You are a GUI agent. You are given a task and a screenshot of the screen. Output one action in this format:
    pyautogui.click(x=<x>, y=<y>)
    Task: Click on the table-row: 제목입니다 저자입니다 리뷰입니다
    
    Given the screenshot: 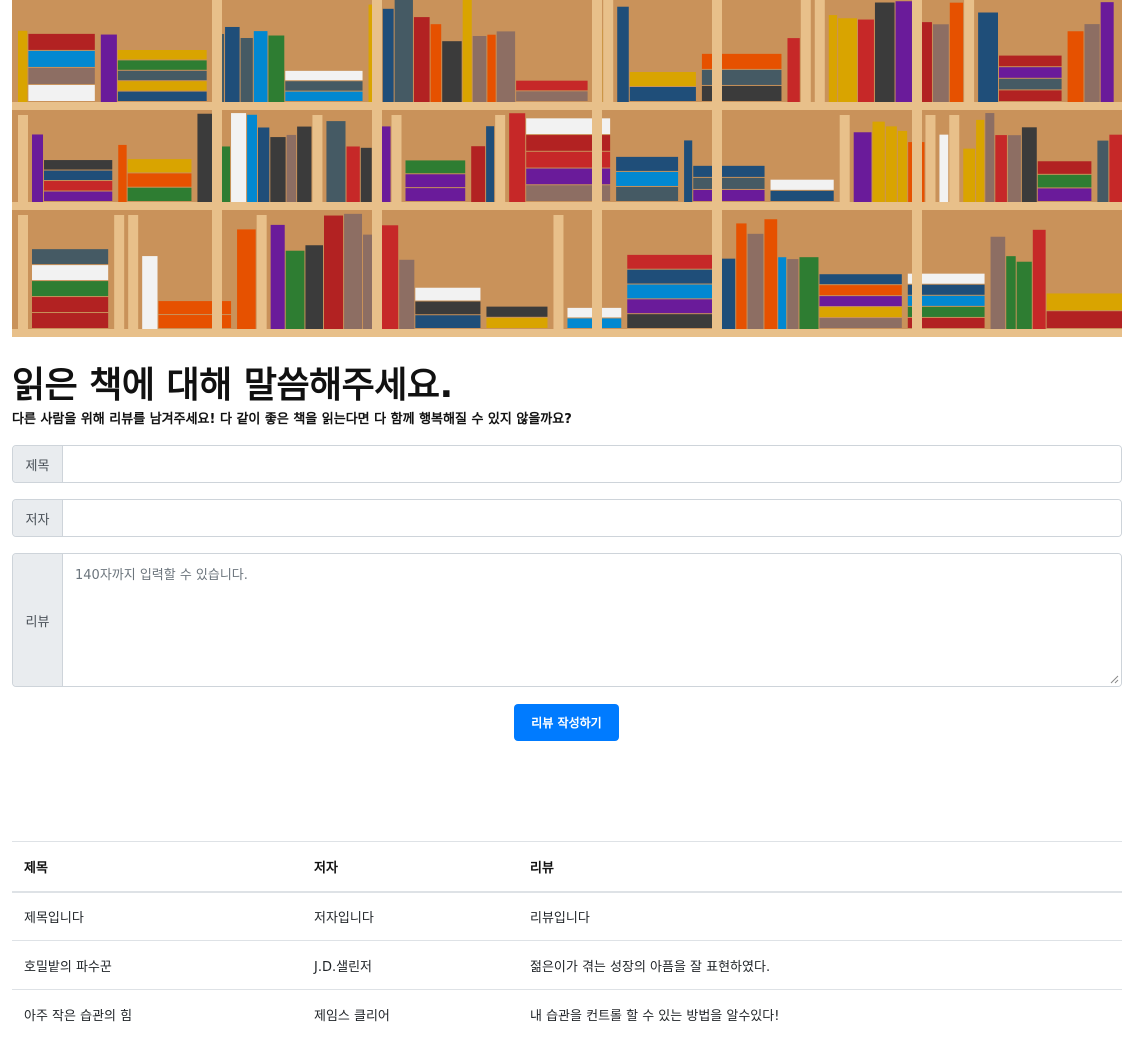 What is the action you would take?
    pyautogui.click(x=567, y=916)
    